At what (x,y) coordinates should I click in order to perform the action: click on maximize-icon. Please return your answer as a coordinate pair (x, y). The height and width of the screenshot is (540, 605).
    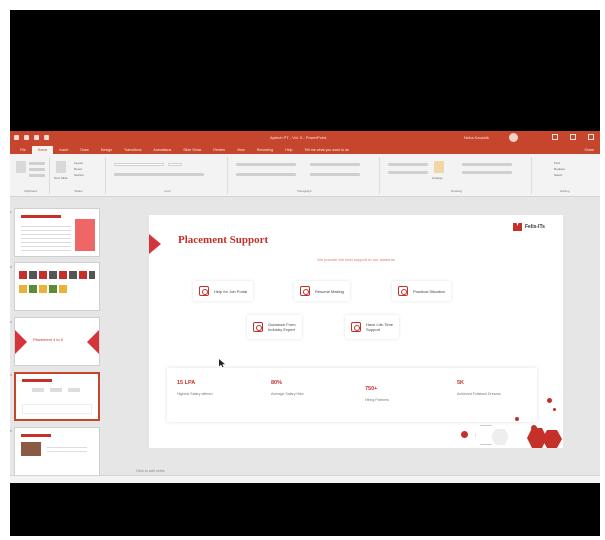
    Looking at the image, I should click on (573, 137).